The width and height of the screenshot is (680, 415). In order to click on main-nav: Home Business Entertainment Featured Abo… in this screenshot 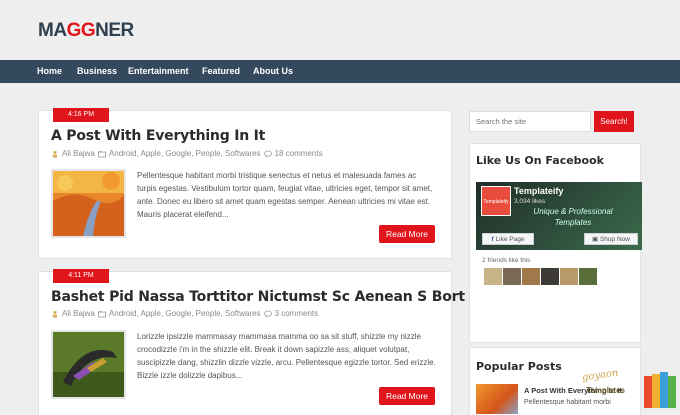, I will do `click(340, 71)`.